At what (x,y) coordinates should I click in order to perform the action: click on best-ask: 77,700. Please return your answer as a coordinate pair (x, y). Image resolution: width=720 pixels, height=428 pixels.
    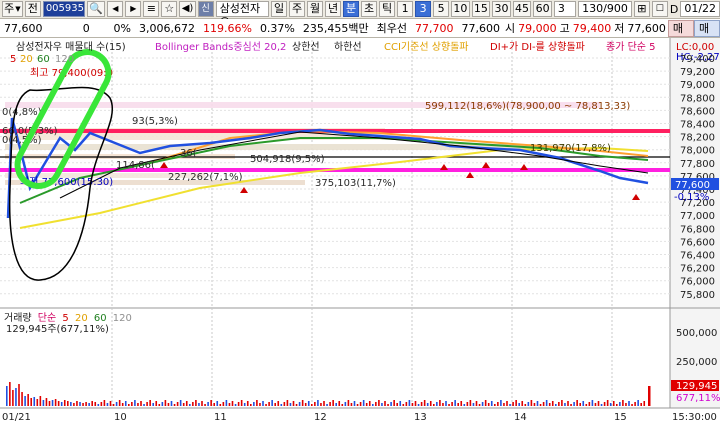
    Looking at the image, I should click on (434, 28).